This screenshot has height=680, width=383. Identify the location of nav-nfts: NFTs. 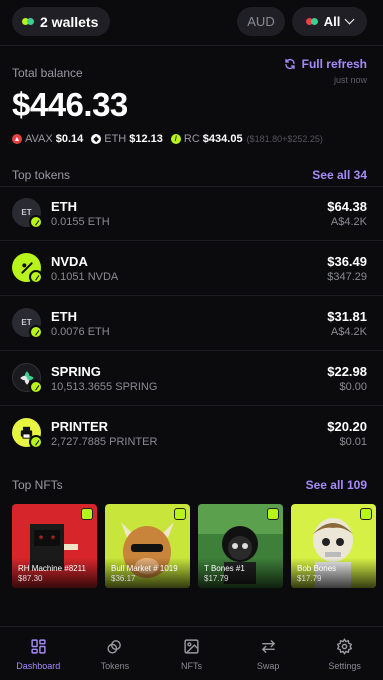
(191, 653).